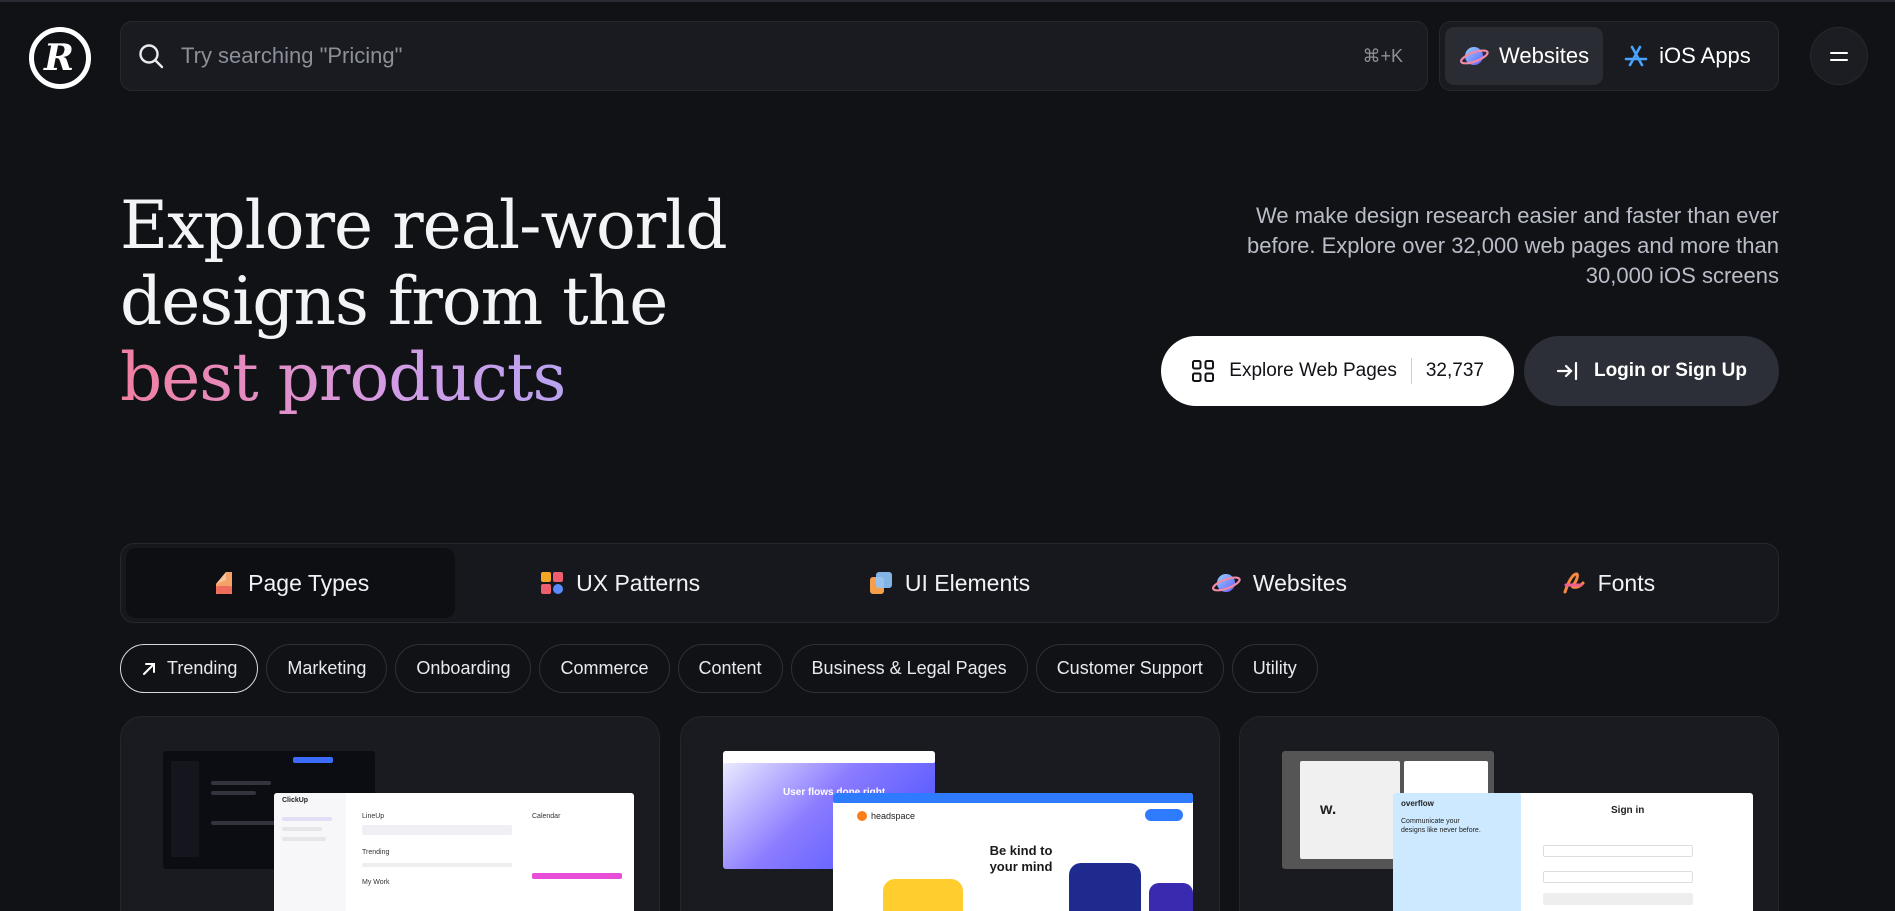 This screenshot has height=911, width=1895. I want to click on ui-elements-icon, so click(880, 583).